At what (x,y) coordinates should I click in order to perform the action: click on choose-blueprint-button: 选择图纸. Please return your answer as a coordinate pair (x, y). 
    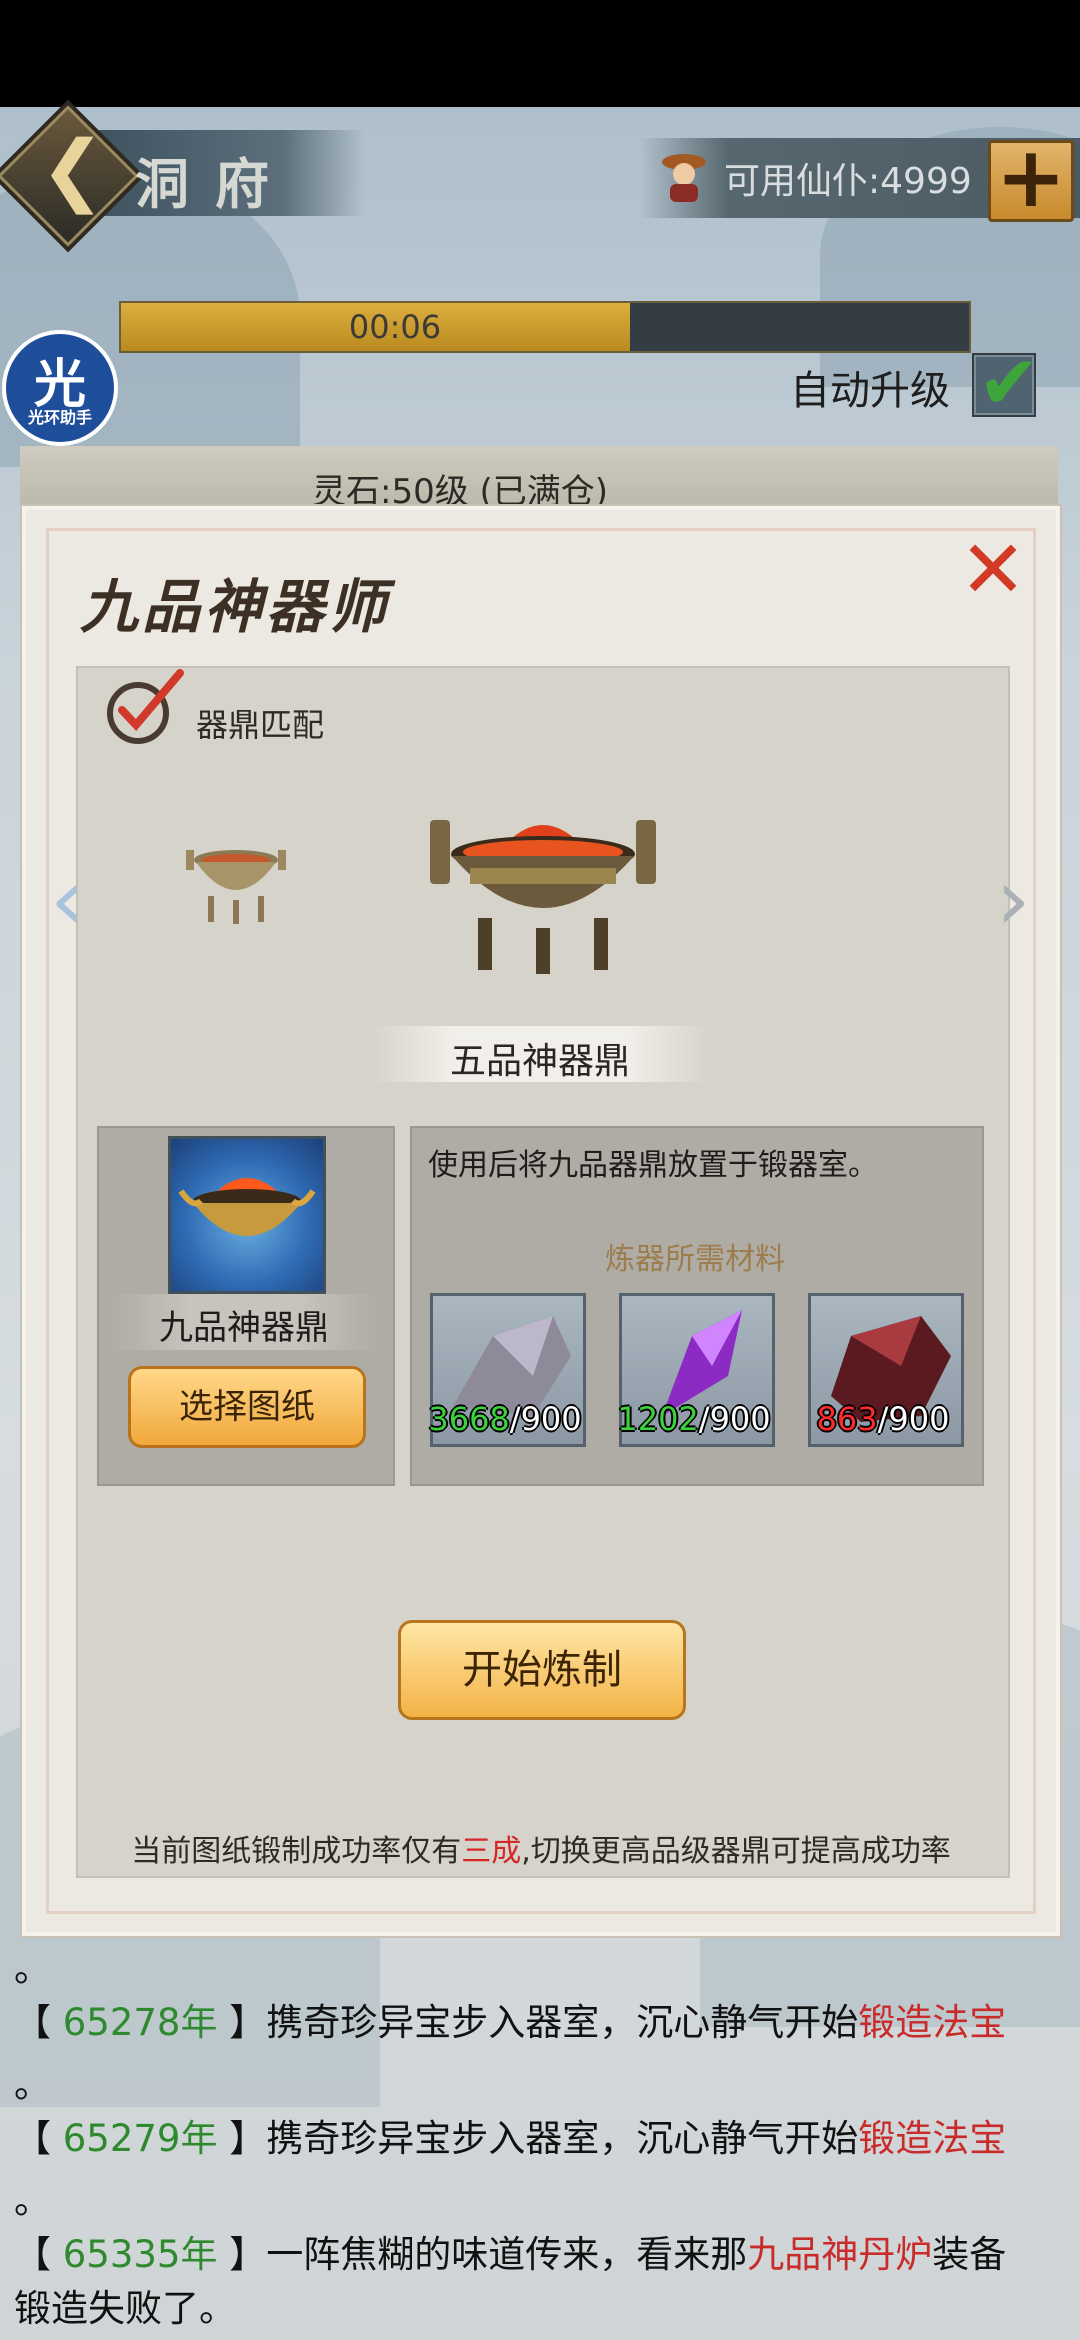
    Looking at the image, I should click on (247, 1407).